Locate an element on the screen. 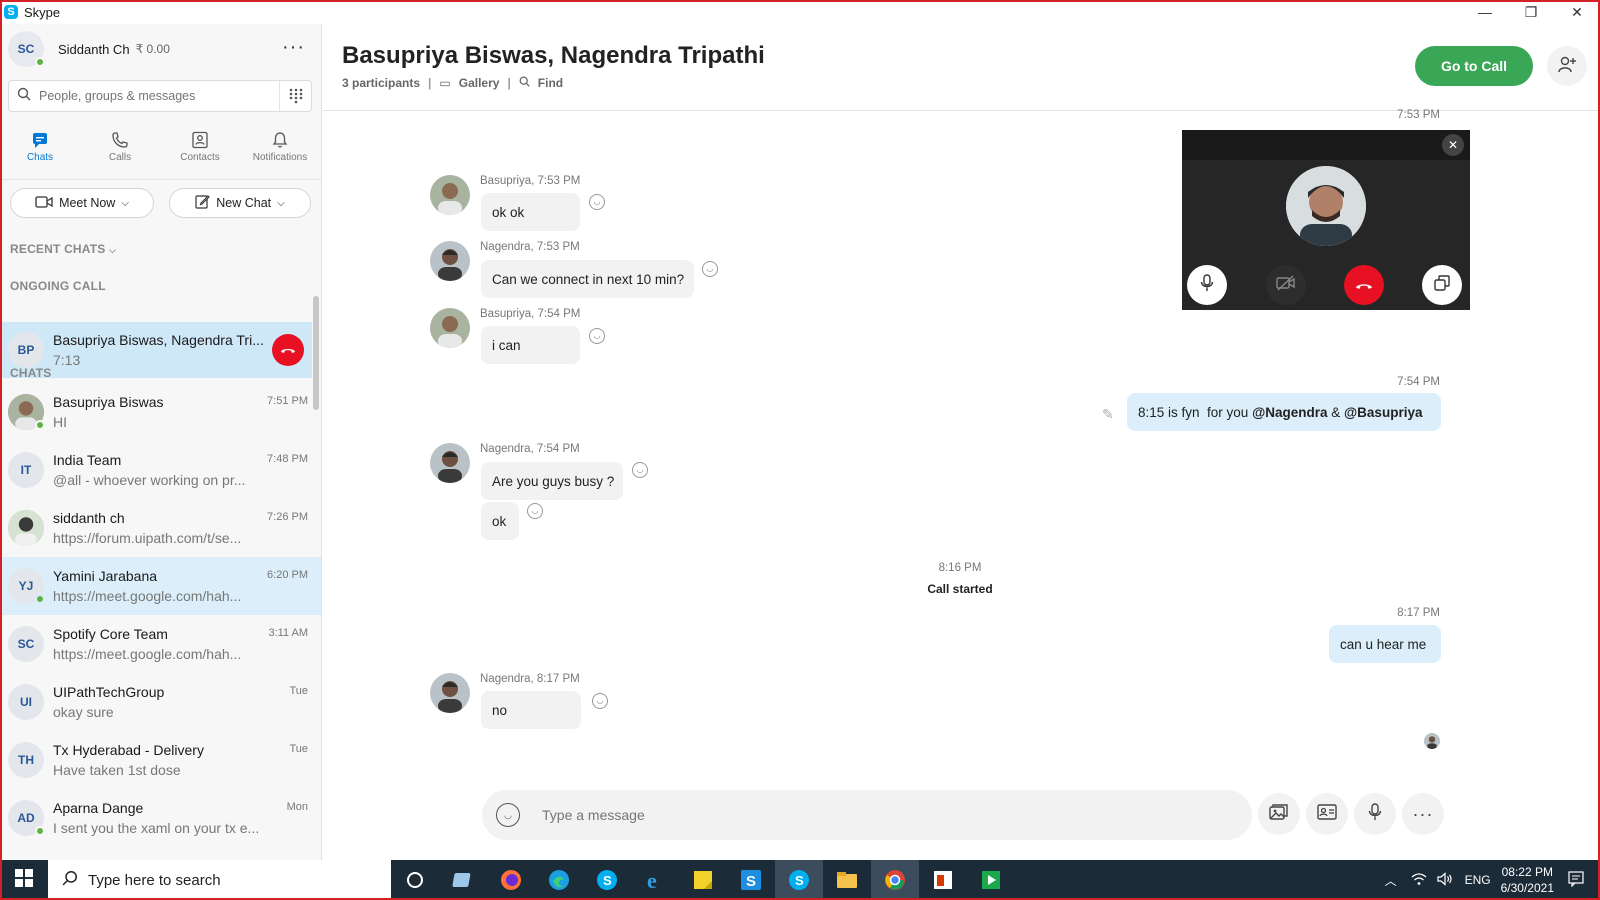 The image size is (1600, 900). add-participant-button is located at coordinates (1567, 66).